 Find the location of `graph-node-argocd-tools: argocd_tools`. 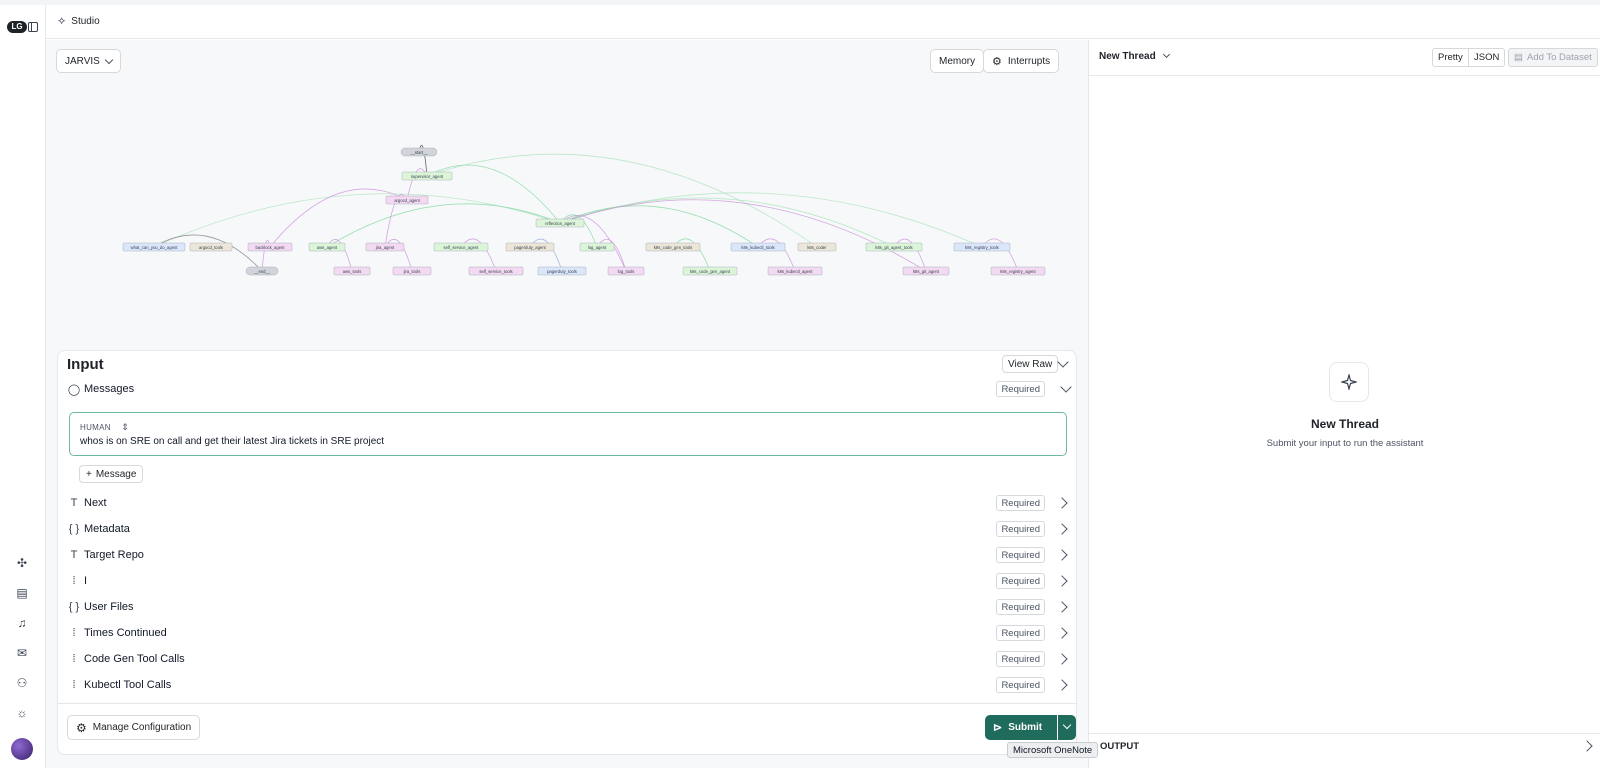

graph-node-argocd-tools: argocd_tools is located at coordinates (211, 247).